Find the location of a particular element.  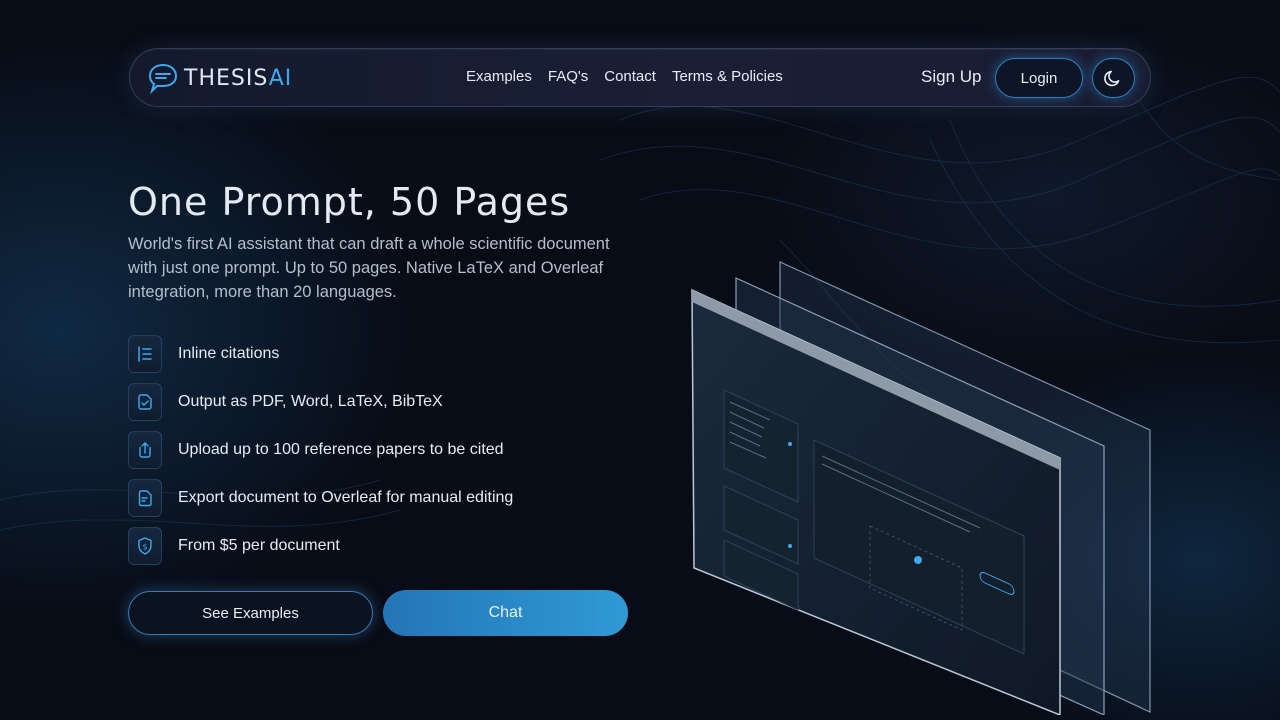

chat-bubble-logo-icon is located at coordinates (163, 79).